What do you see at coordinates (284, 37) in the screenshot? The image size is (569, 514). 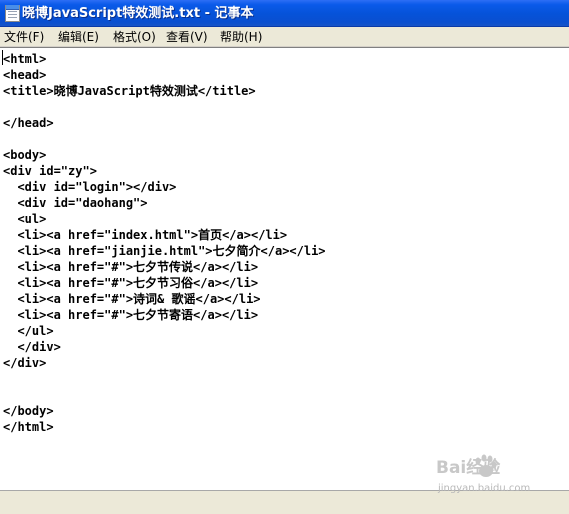 I see `menu-bar: 文件(F) 编辑(E) 格式(O) 查看(V) 帮助(H)` at bounding box center [284, 37].